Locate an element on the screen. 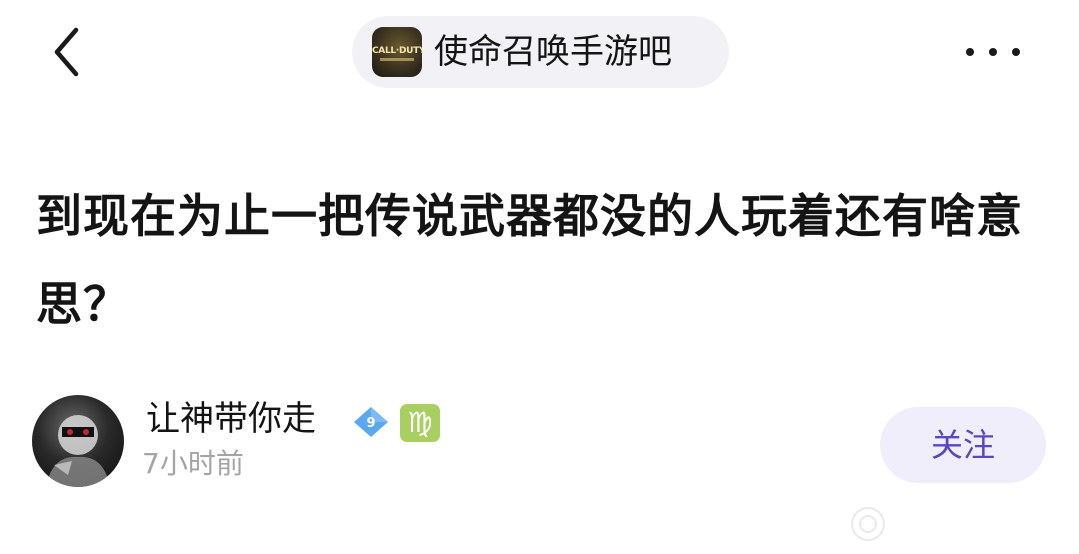 Image resolution: width=1079 pixels, height=554 pixels. forum-header-pill: CALL·DUTY 使命召唤手游吧 is located at coordinates (540, 52).